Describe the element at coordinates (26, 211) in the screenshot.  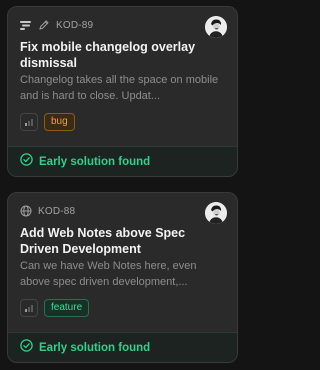
I see `globe-icon` at that location.